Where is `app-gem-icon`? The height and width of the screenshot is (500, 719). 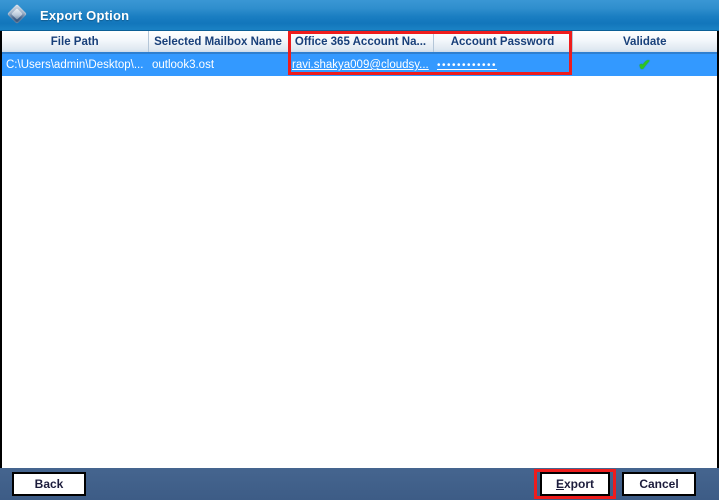
app-gem-icon is located at coordinates (17, 14).